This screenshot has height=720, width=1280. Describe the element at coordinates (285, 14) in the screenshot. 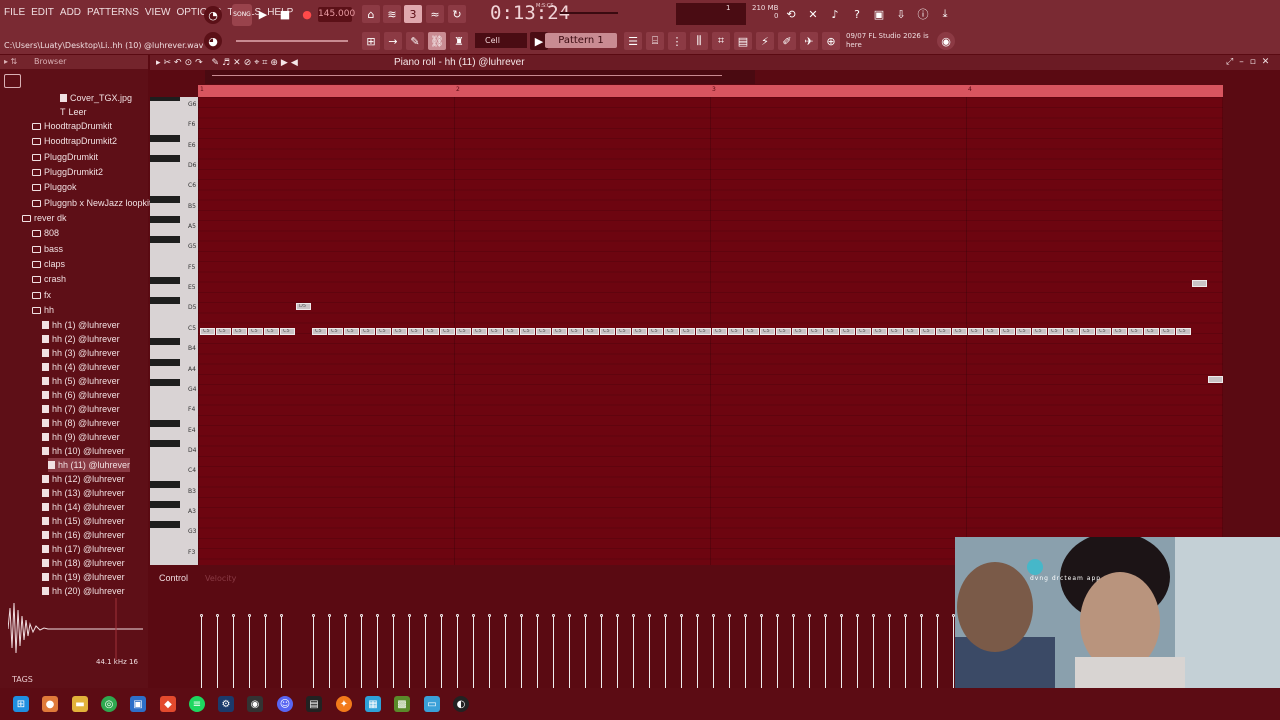

I see `stop-button: ■` at that location.